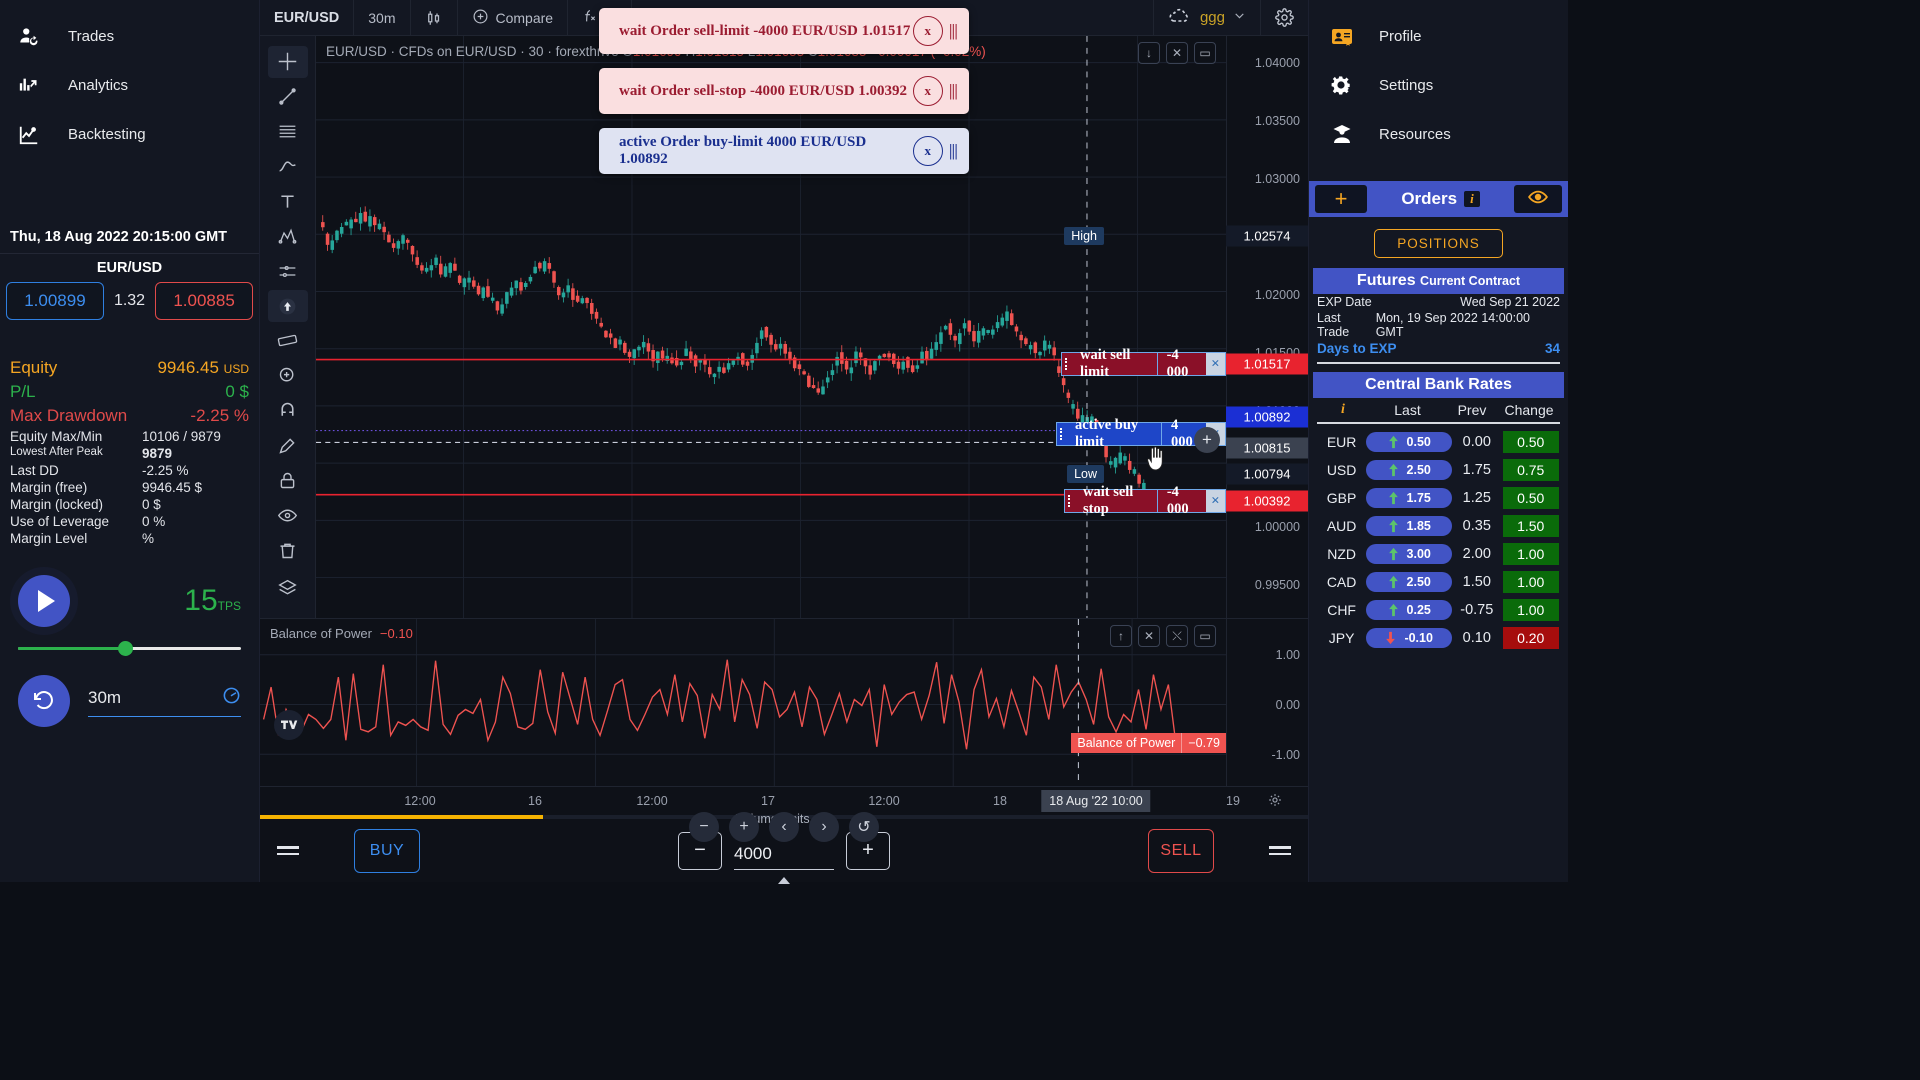  Describe the element at coordinates (203, 367) in the screenshot. I see `equity-value: 9946.45 USD` at that location.